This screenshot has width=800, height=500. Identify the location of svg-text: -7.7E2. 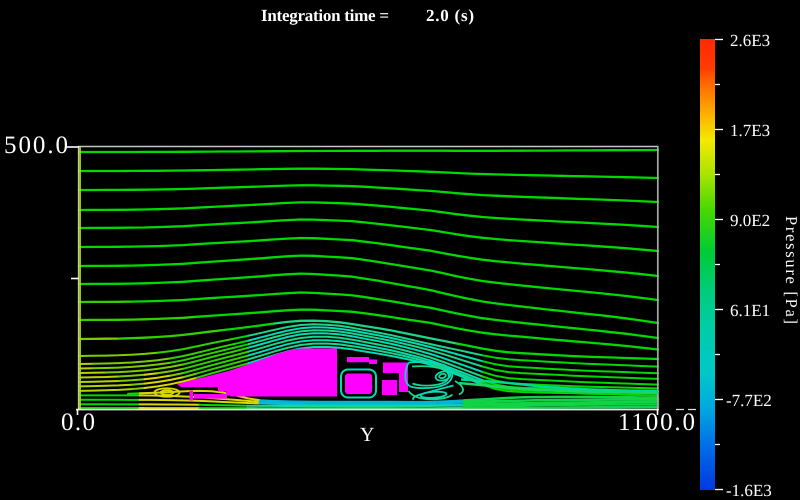
(749, 400).